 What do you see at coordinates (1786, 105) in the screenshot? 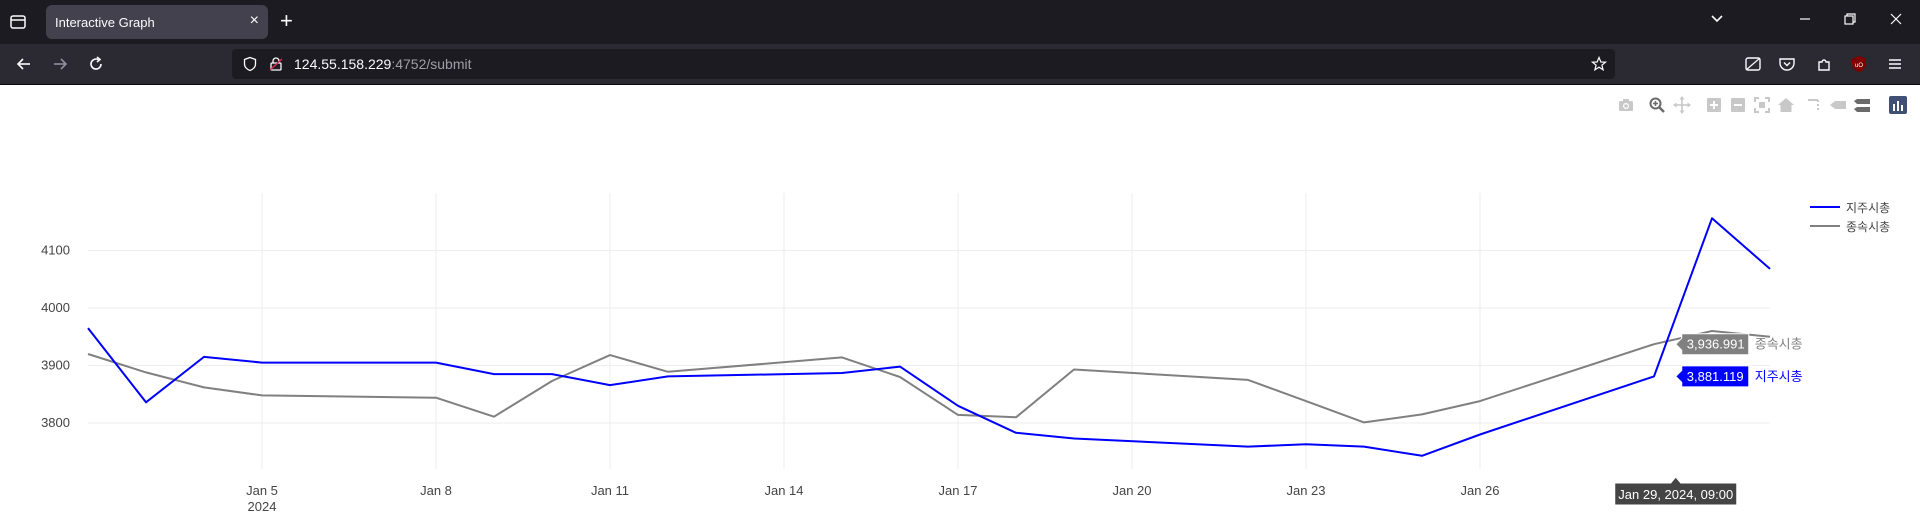
I see `reset-axes-icon` at bounding box center [1786, 105].